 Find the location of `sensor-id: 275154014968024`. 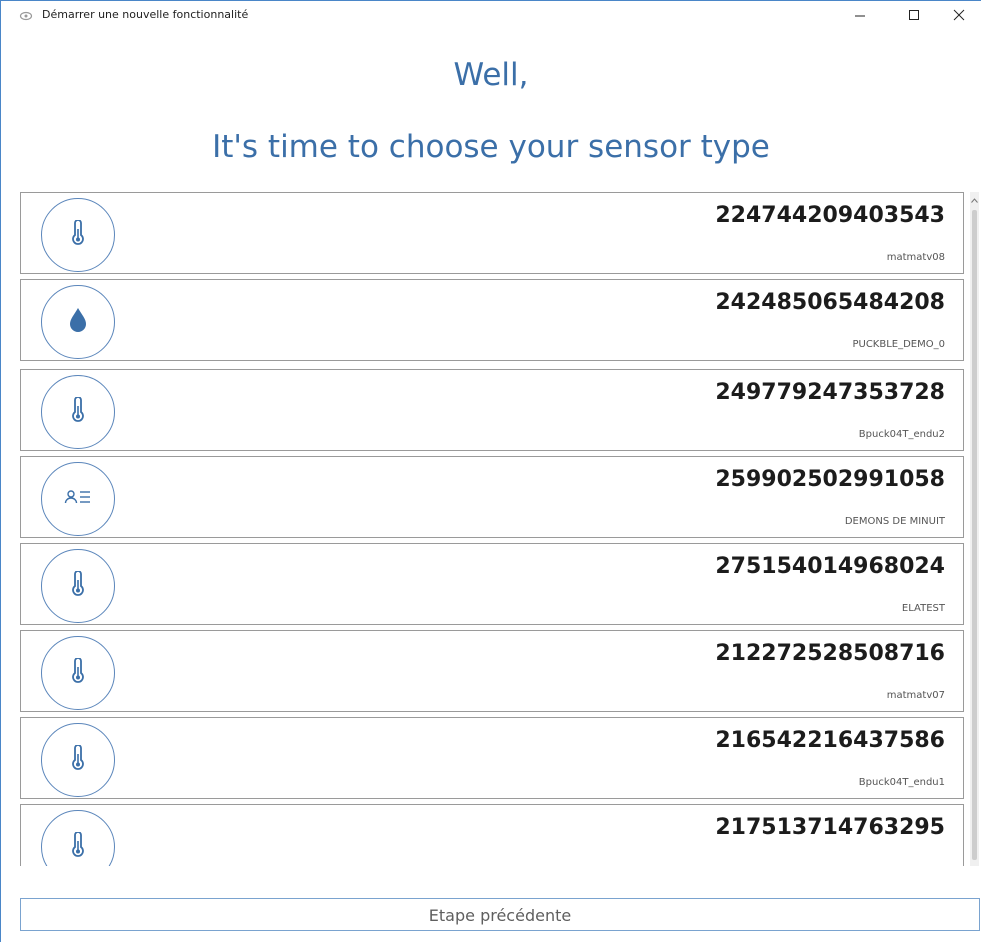

sensor-id: 275154014968024 is located at coordinates (830, 566).